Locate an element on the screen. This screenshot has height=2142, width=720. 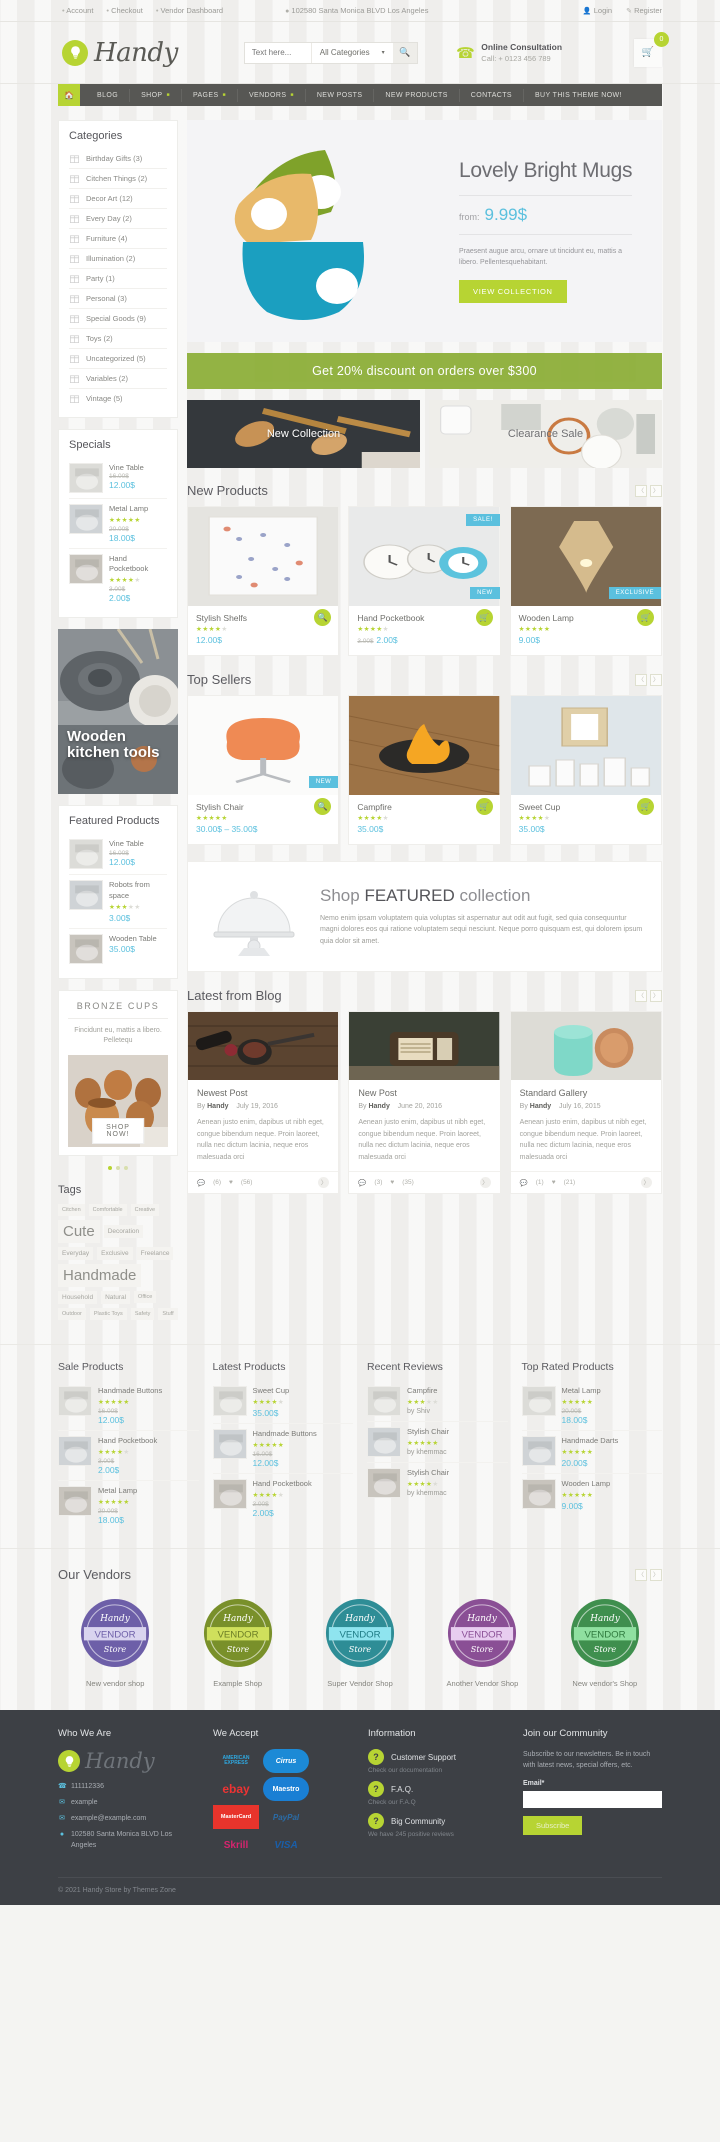
topbar-link-checkout: Checkout is located at coordinates (124, 10).